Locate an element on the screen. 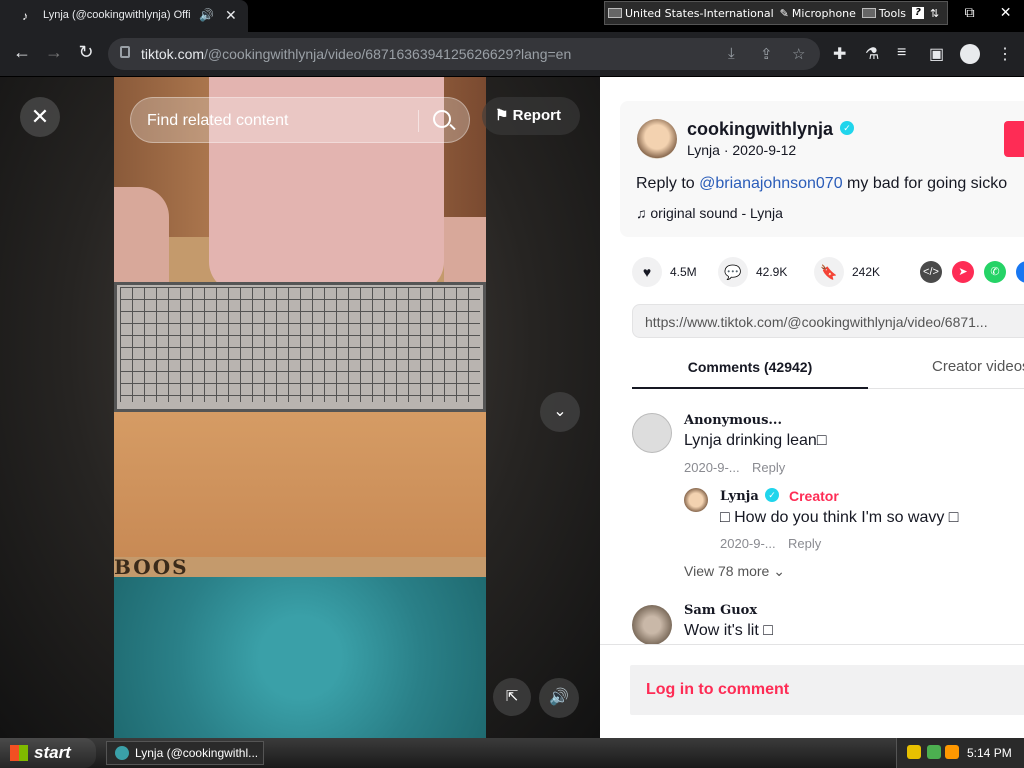 The height and width of the screenshot is (768, 1024). save-button: 🔖 242K is located at coordinates (847, 272).